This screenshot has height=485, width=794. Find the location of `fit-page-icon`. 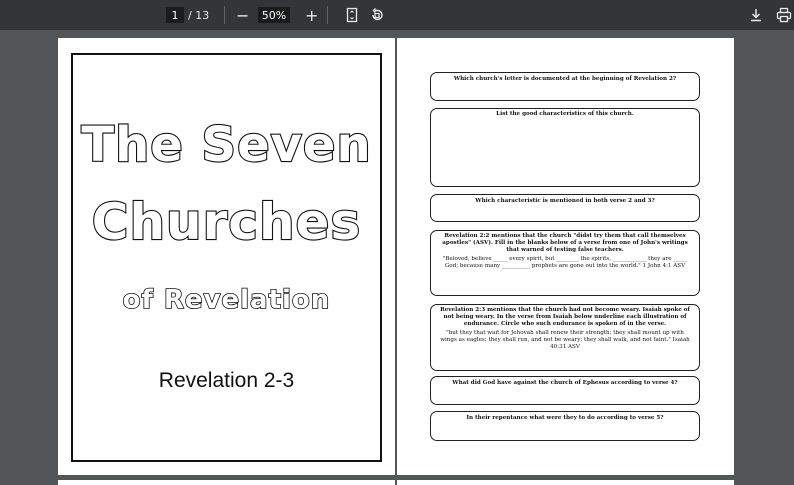

fit-page-icon is located at coordinates (352, 15).